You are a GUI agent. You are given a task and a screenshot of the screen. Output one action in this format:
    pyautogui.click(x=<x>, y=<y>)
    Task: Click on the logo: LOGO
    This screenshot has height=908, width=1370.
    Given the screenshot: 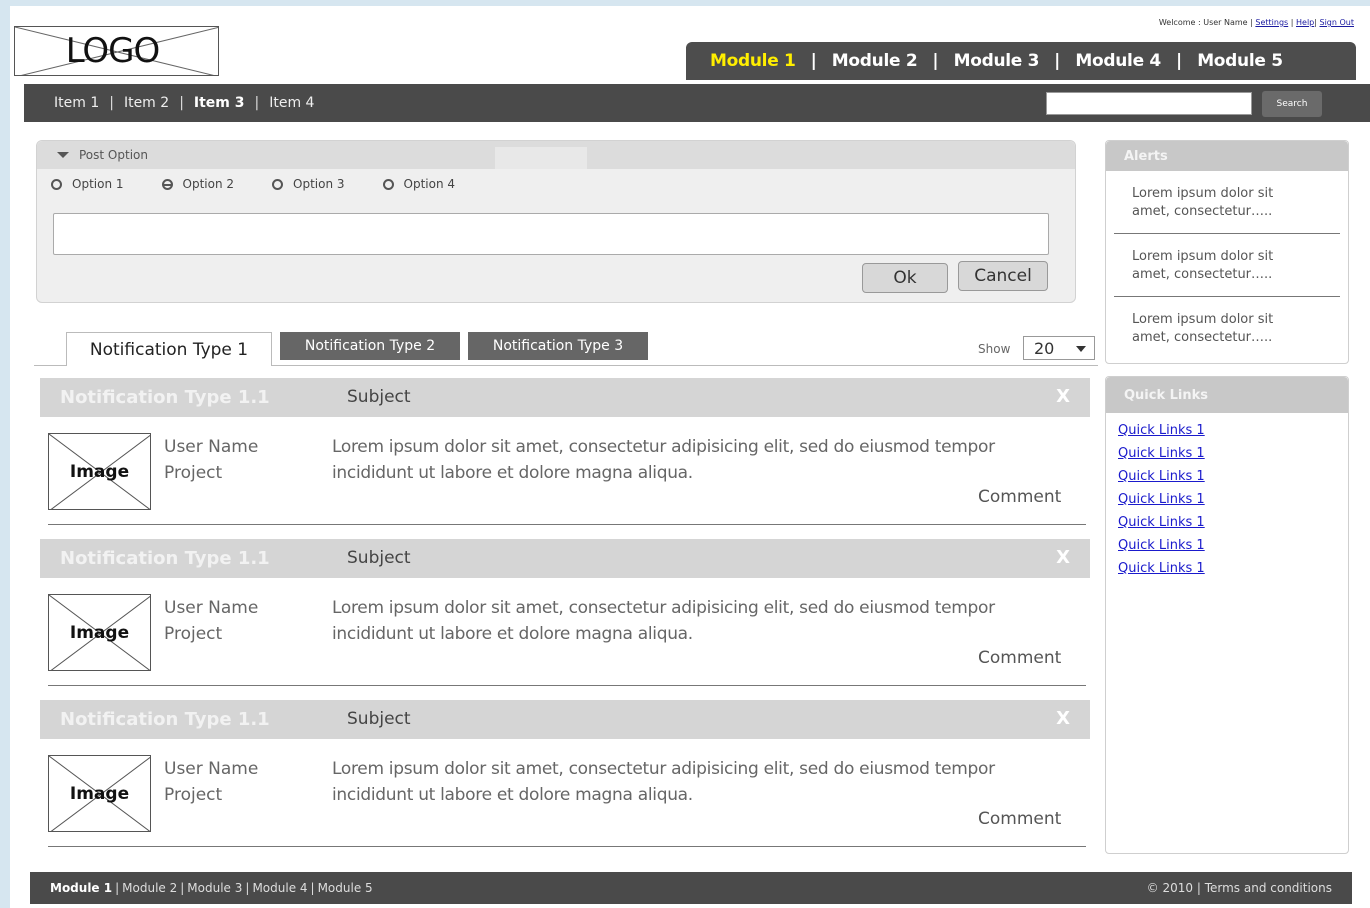 What is the action you would take?
    pyautogui.click(x=116, y=51)
    